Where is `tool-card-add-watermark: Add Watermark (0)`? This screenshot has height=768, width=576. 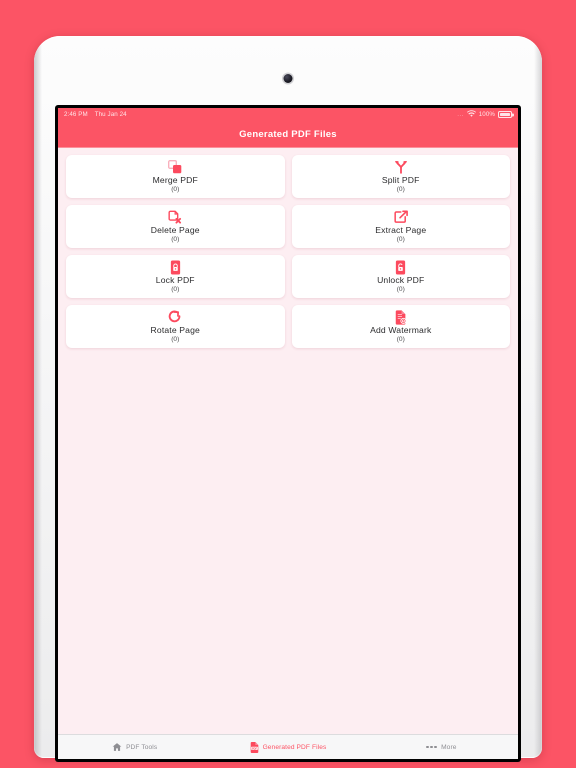
tool-card-add-watermark: Add Watermark (0) is located at coordinates (400, 326).